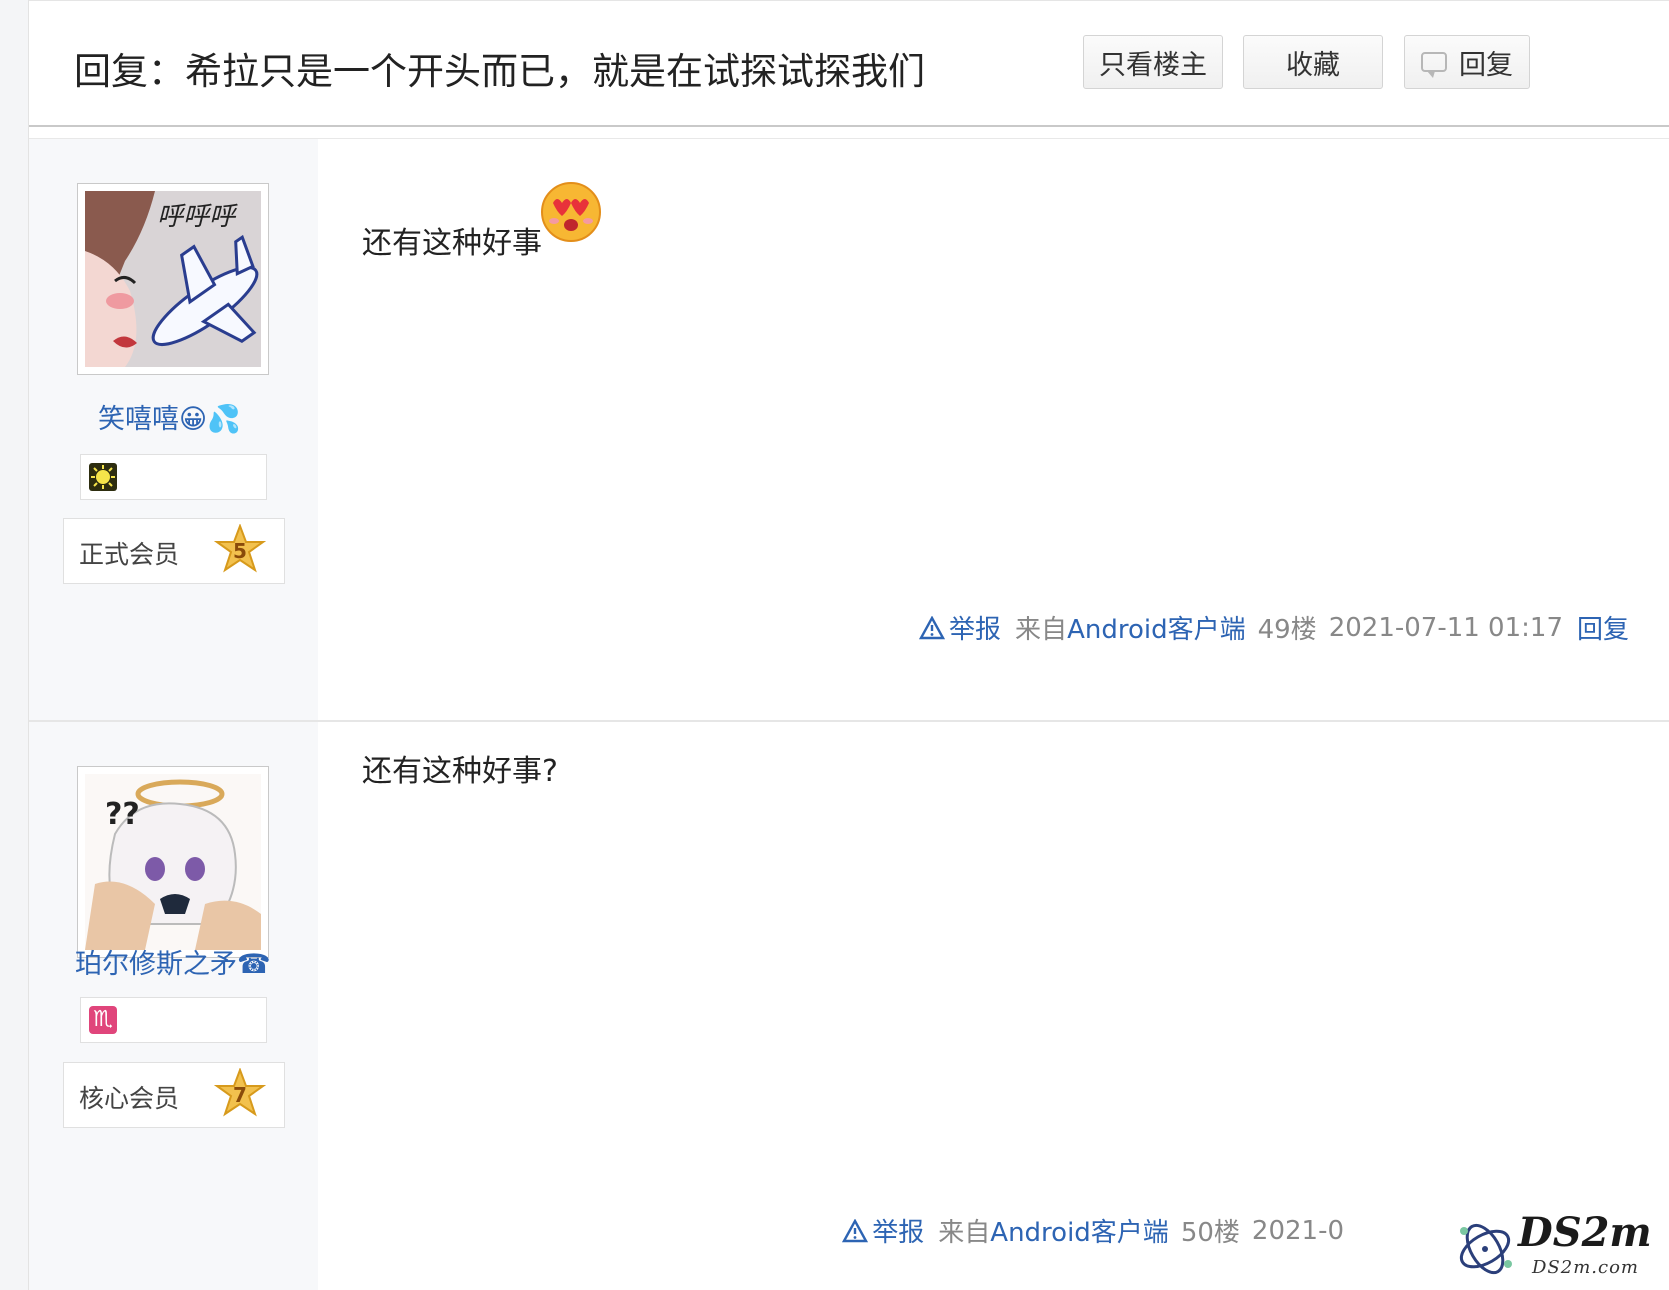 The image size is (1669, 1290). Describe the element at coordinates (1287, 630) in the screenshot. I see `floor-number: 49楼` at that location.